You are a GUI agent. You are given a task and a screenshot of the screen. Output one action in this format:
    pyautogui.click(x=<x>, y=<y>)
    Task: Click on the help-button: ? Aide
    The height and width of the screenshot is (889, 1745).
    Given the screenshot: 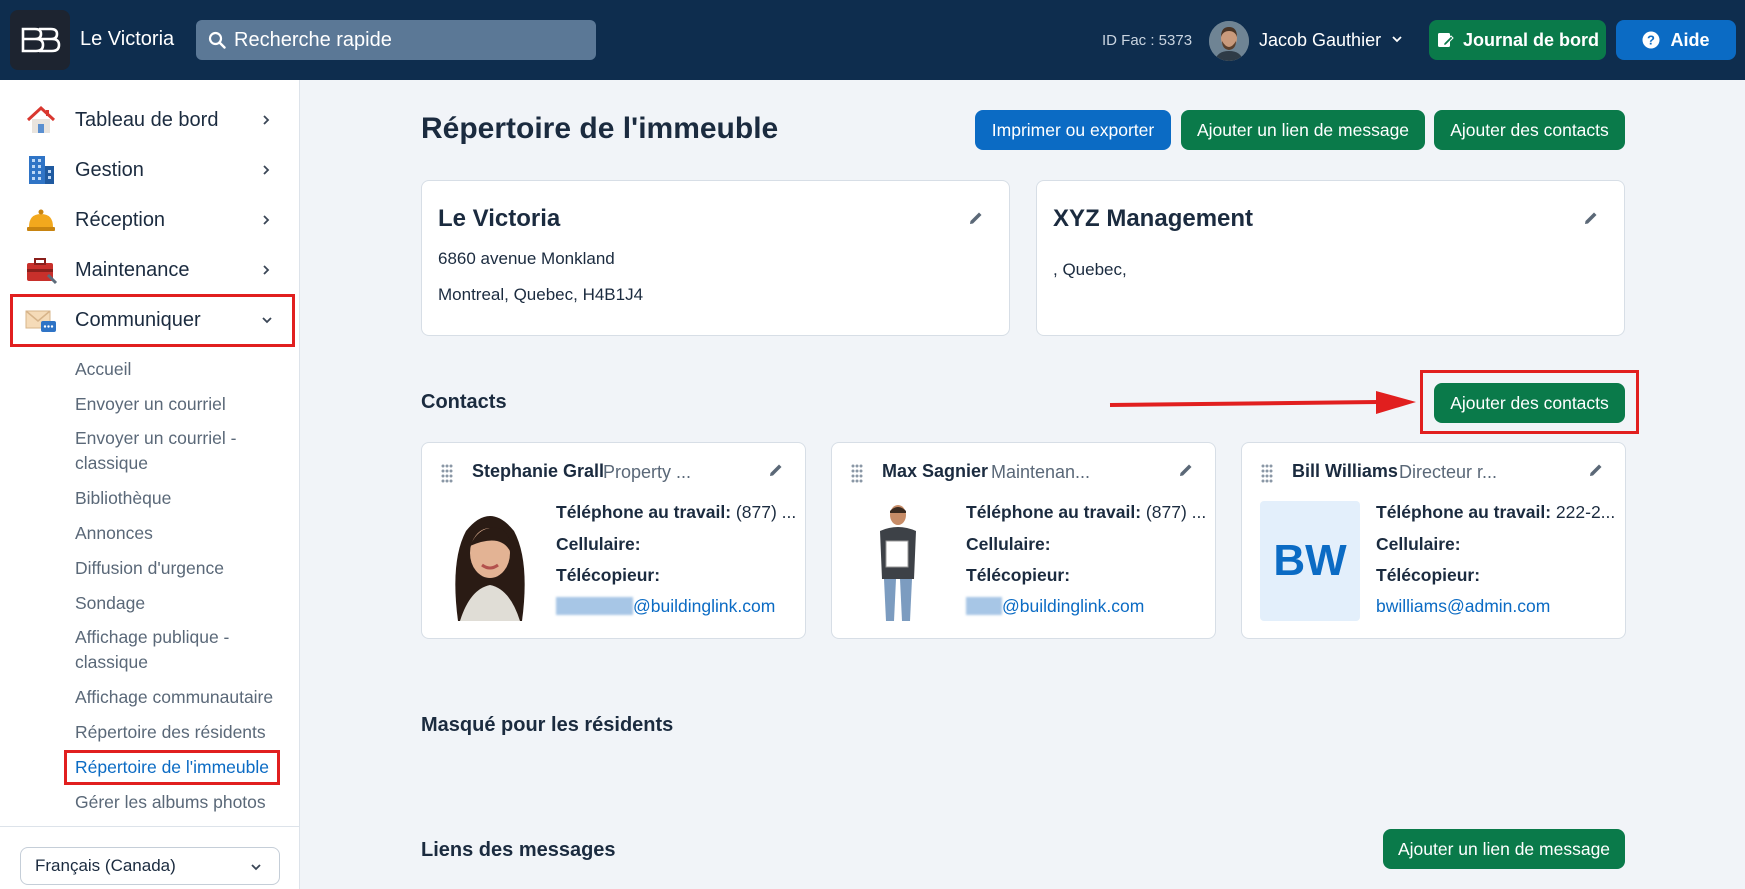 What is the action you would take?
    pyautogui.click(x=1676, y=40)
    